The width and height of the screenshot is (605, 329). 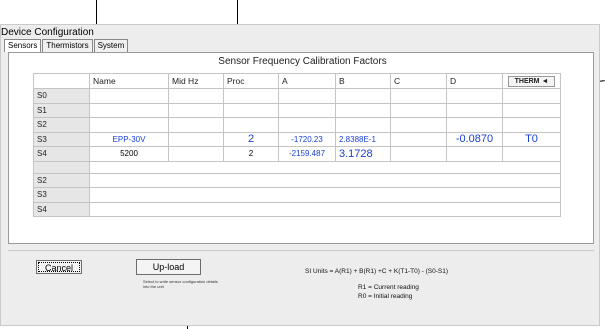 I want to click on cell-therm: T0, so click(x=531, y=139).